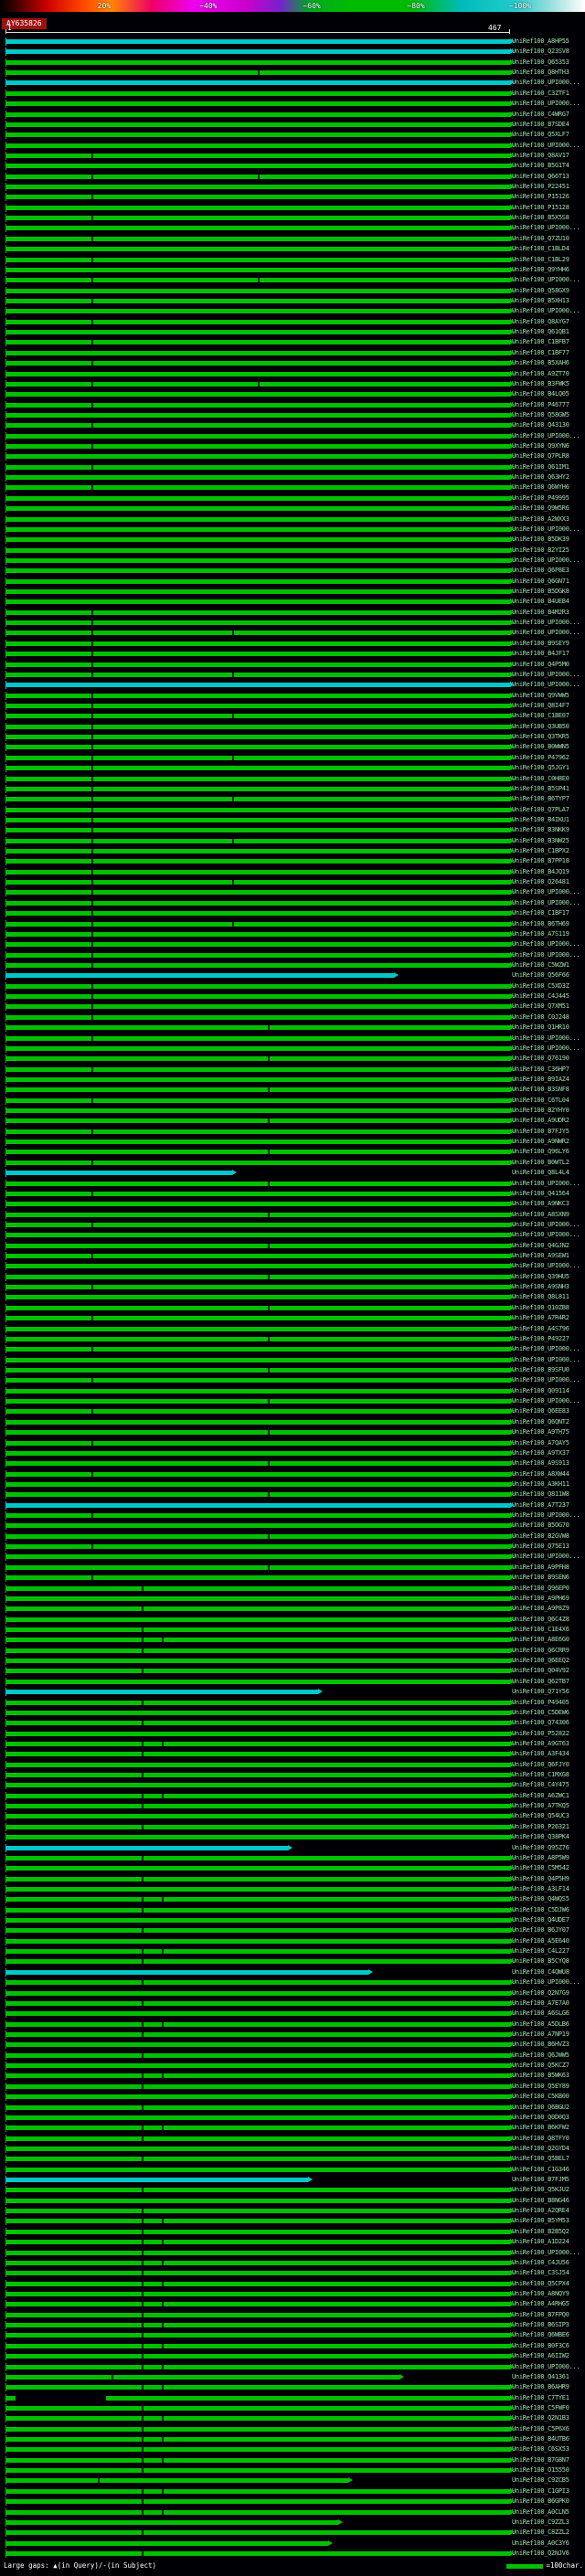 The width and height of the screenshot is (585, 2576). What do you see at coordinates (548, 2170) in the screenshot?
I see `hit-label: UniRef100_C1G346` at bounding box center [548, 2170].